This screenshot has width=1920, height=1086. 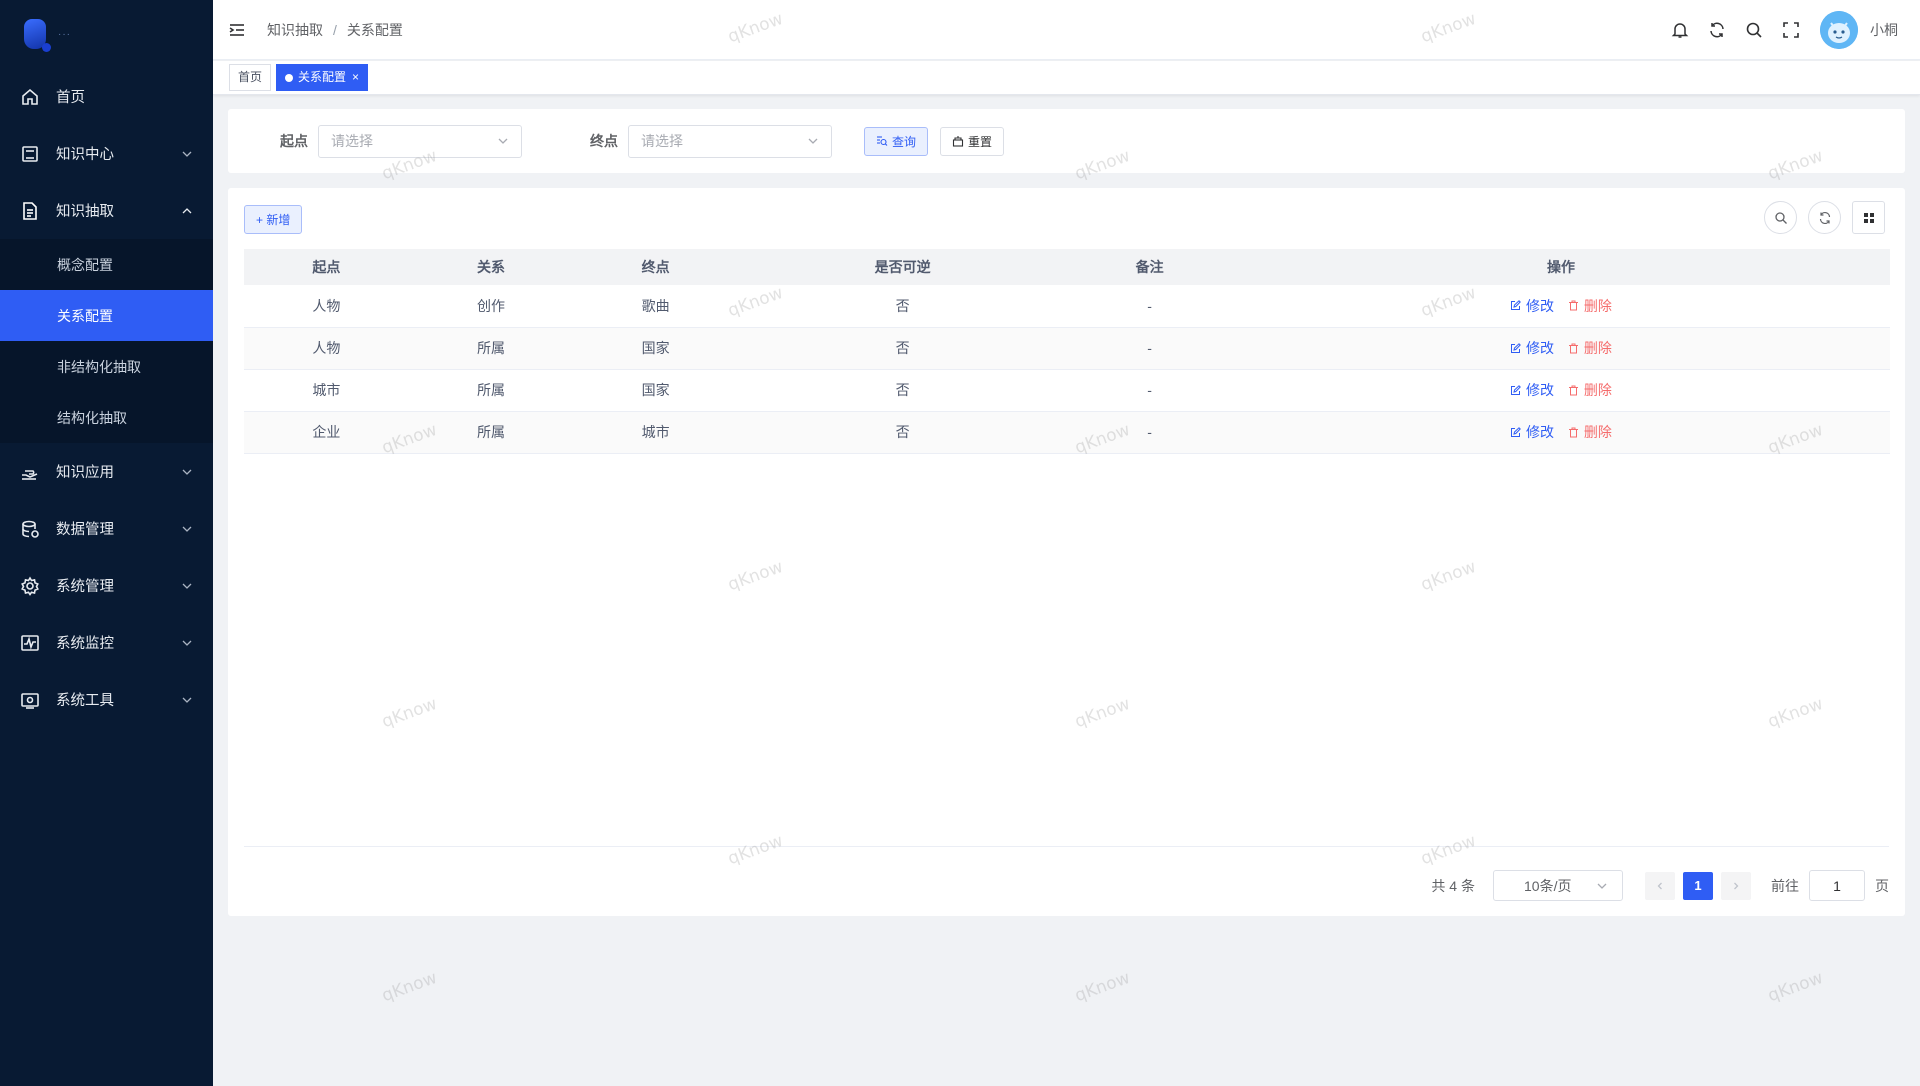 What do you see at coordinates (250, 77) in the screenshot?
I see `tag-home: 首页` at bounding box center [250, 77].